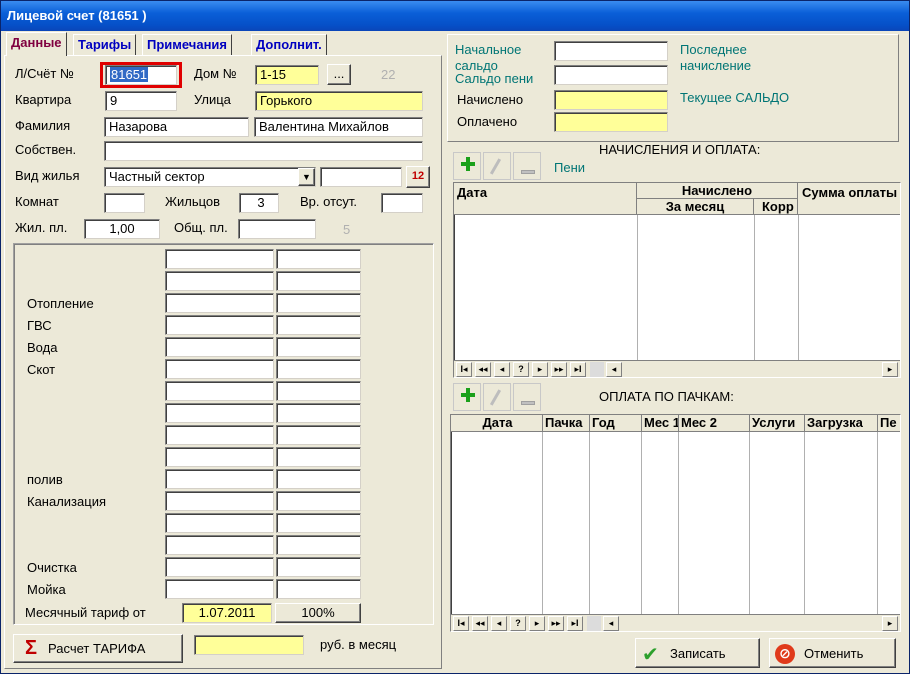  Describe the element at coordinates (210, 177) in the screenshot. I see `housing-type-select: Частный сектор ▼` at that location.